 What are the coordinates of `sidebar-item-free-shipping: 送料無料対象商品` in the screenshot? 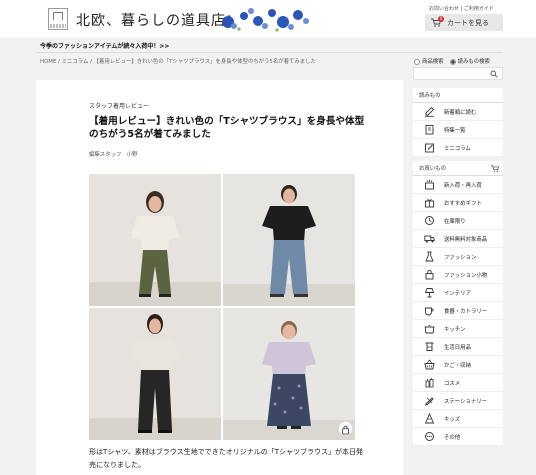 It's located at (458, 239).